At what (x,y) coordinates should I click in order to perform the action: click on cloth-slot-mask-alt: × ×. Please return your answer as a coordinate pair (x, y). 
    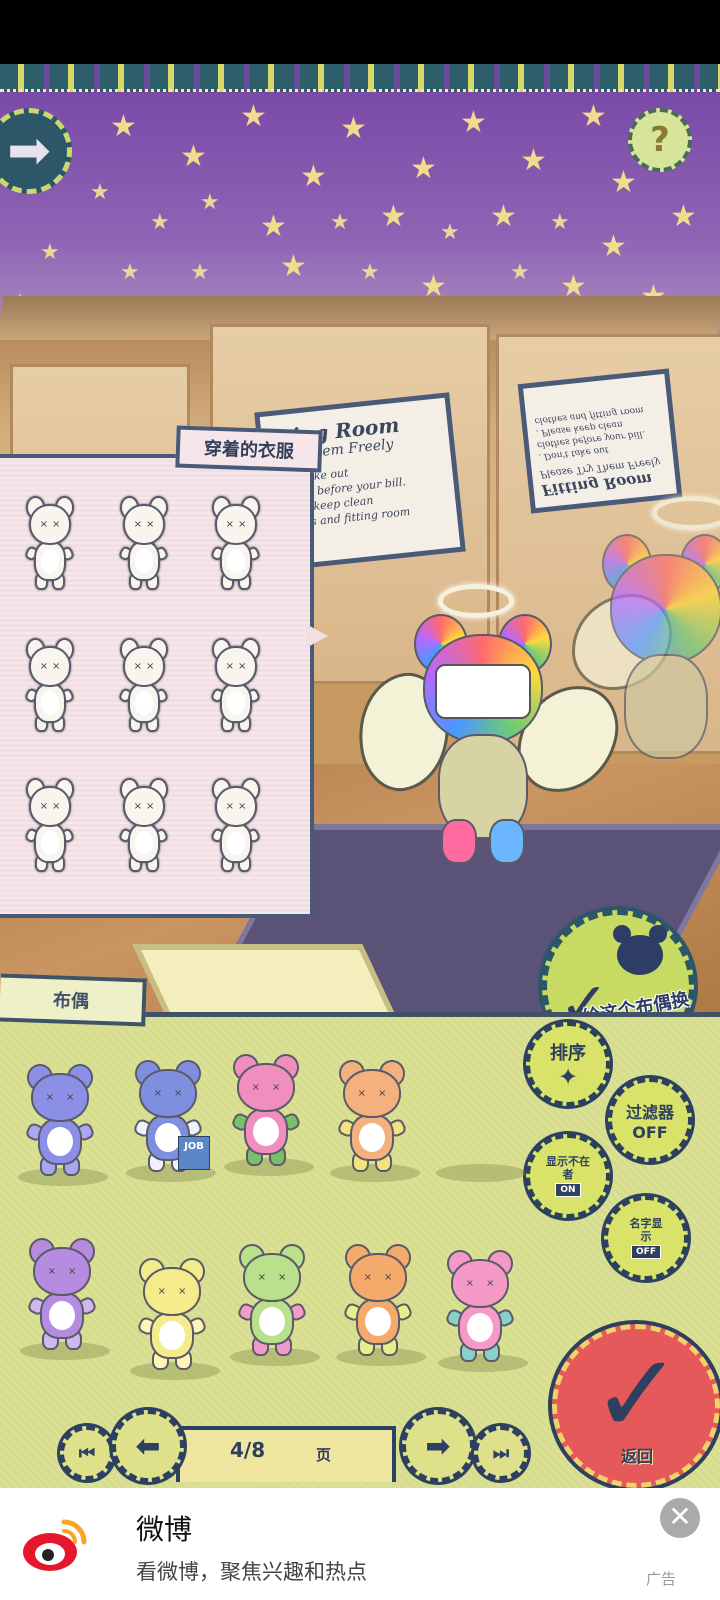
    Looking at the image, I should click on (144, 543).